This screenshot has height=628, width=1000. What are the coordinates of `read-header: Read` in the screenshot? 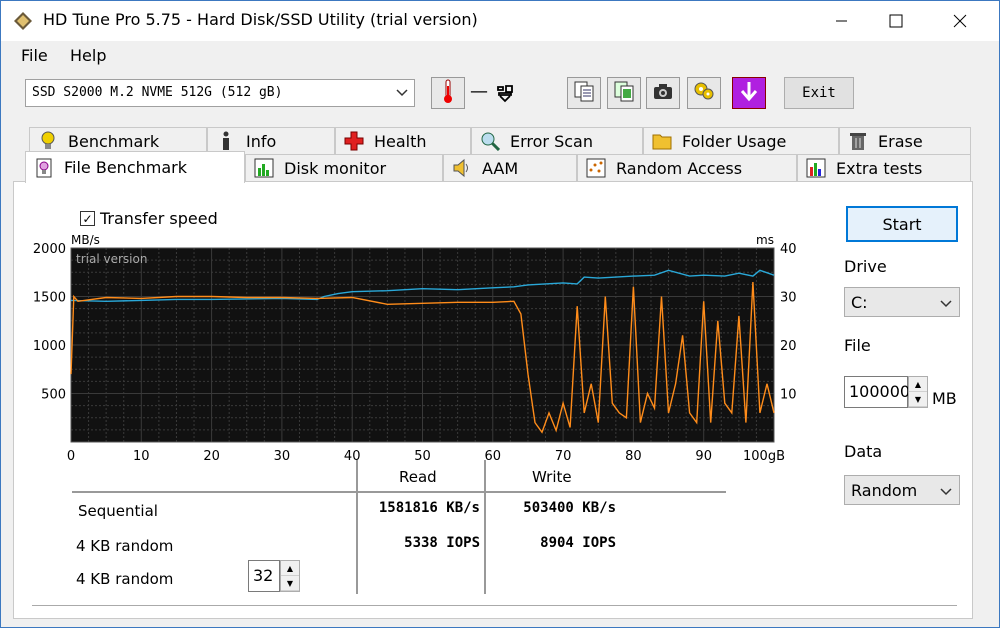 It's located at (418, 477).